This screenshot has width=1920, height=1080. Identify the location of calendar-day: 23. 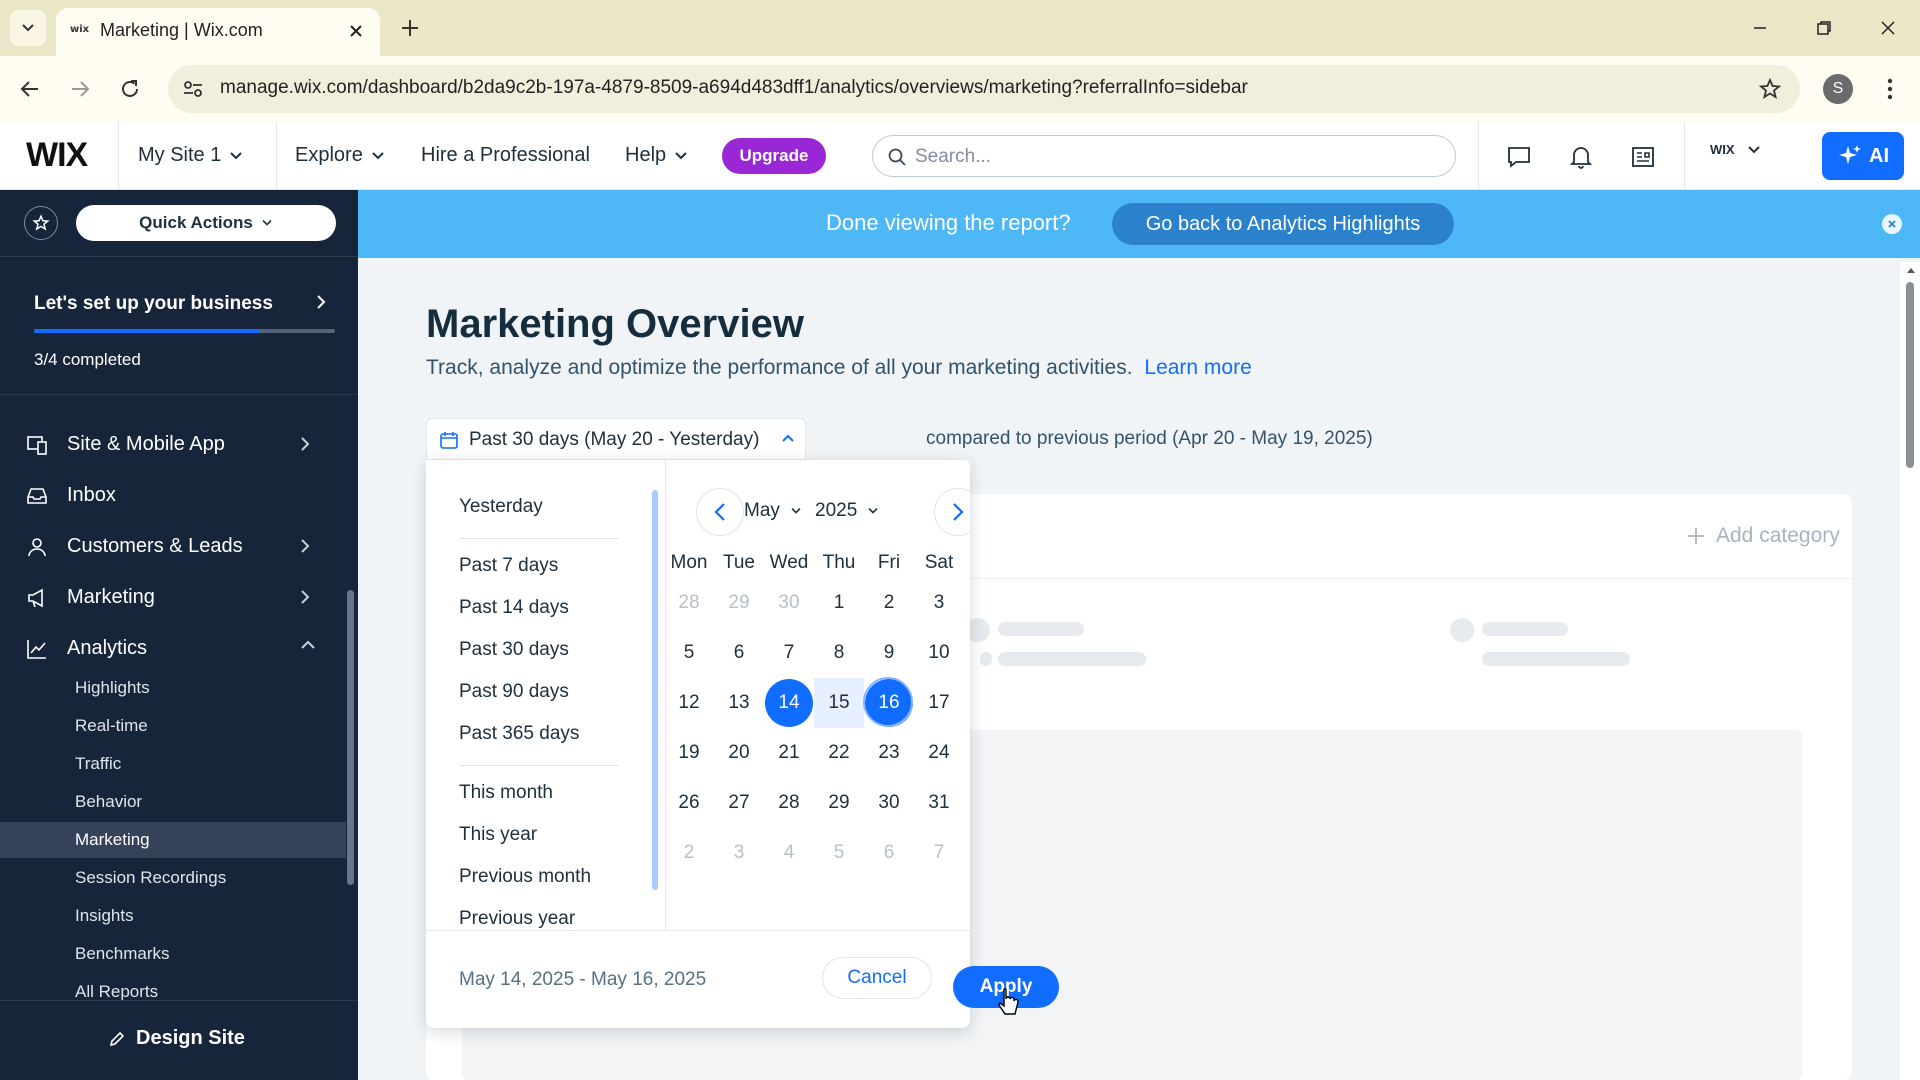
(889, 753).